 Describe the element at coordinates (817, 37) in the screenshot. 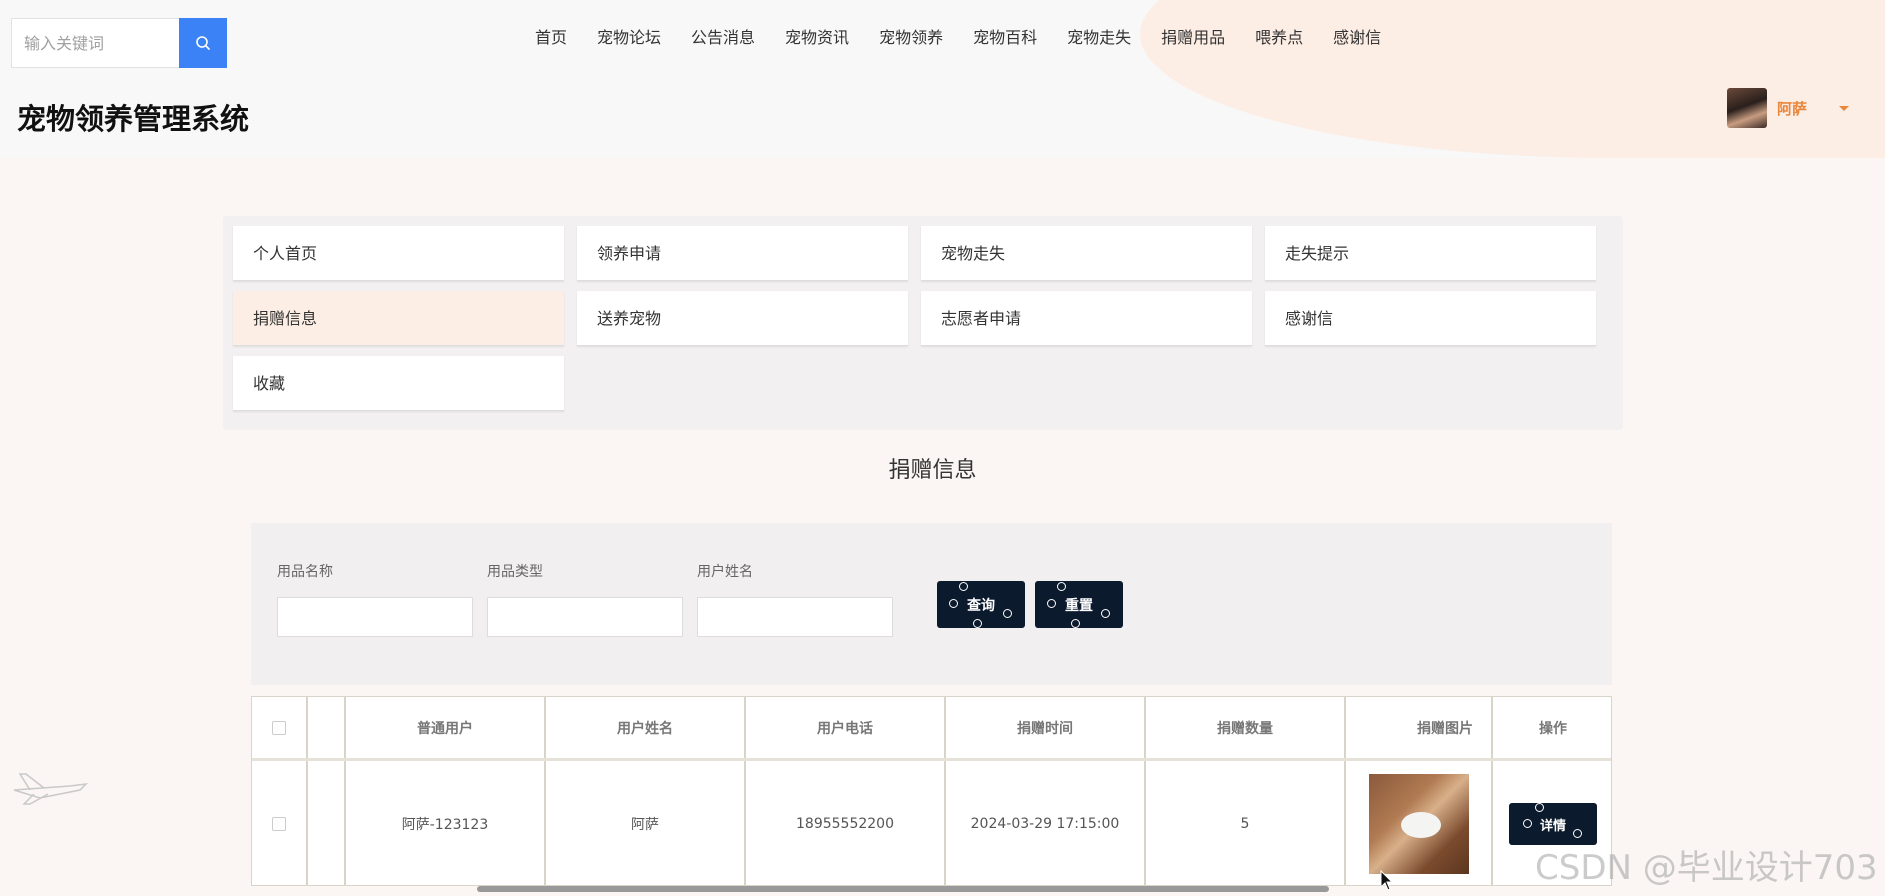

I see `nav-item-news: 宠物资讯` at that location.